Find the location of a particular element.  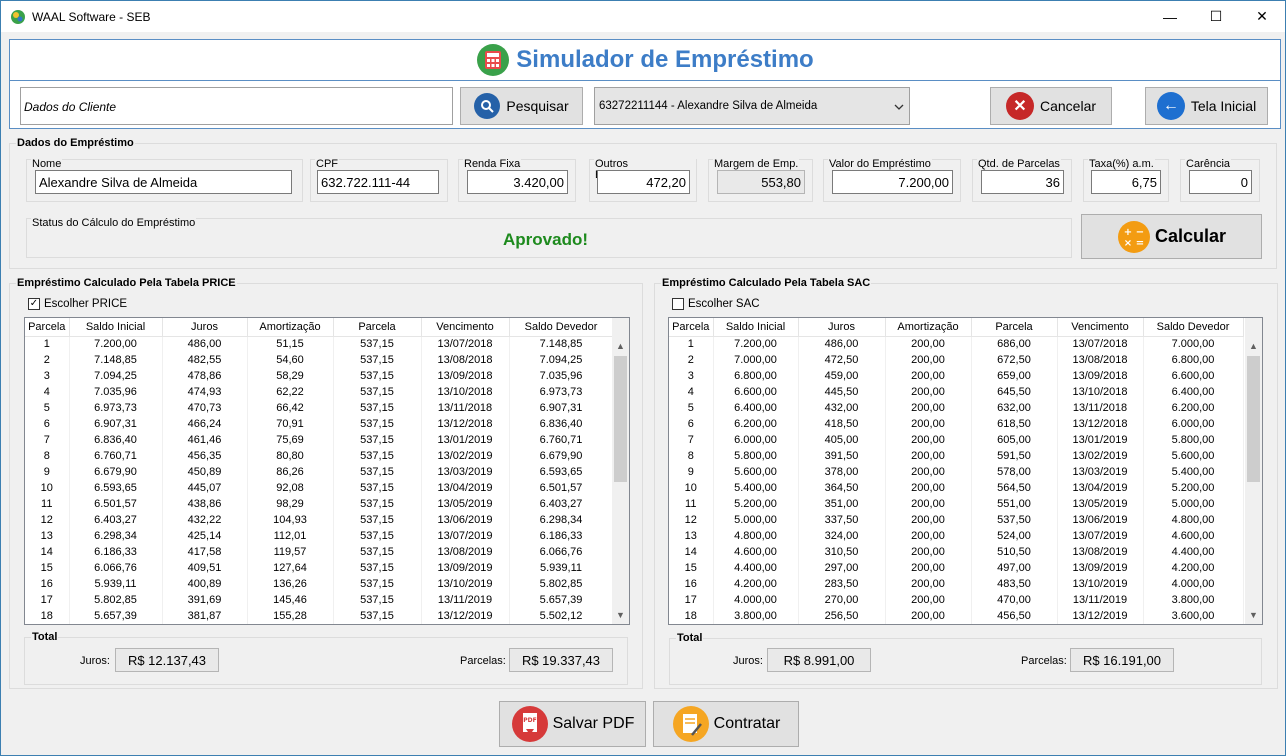

cpf-field: 632.722.111-44 is located at coordinates (378, 182).